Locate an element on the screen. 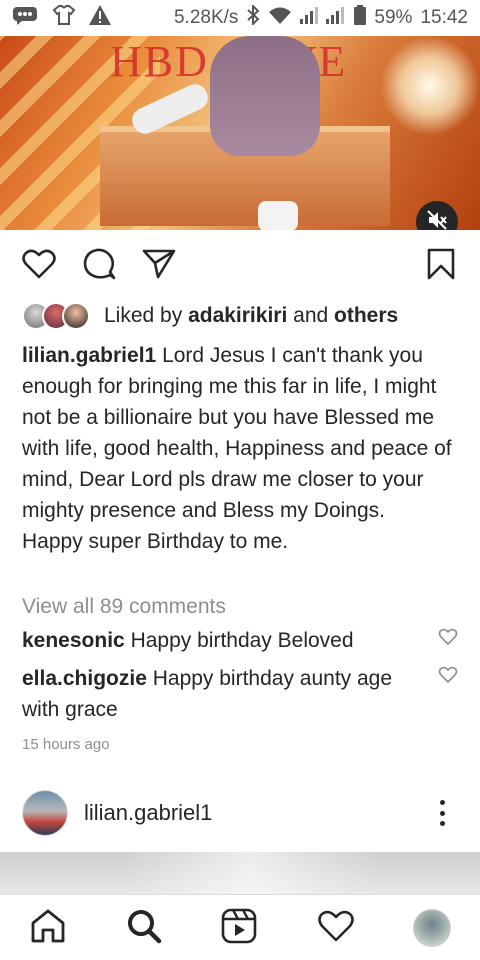  reels-icon is located at coordinates (239, 928).